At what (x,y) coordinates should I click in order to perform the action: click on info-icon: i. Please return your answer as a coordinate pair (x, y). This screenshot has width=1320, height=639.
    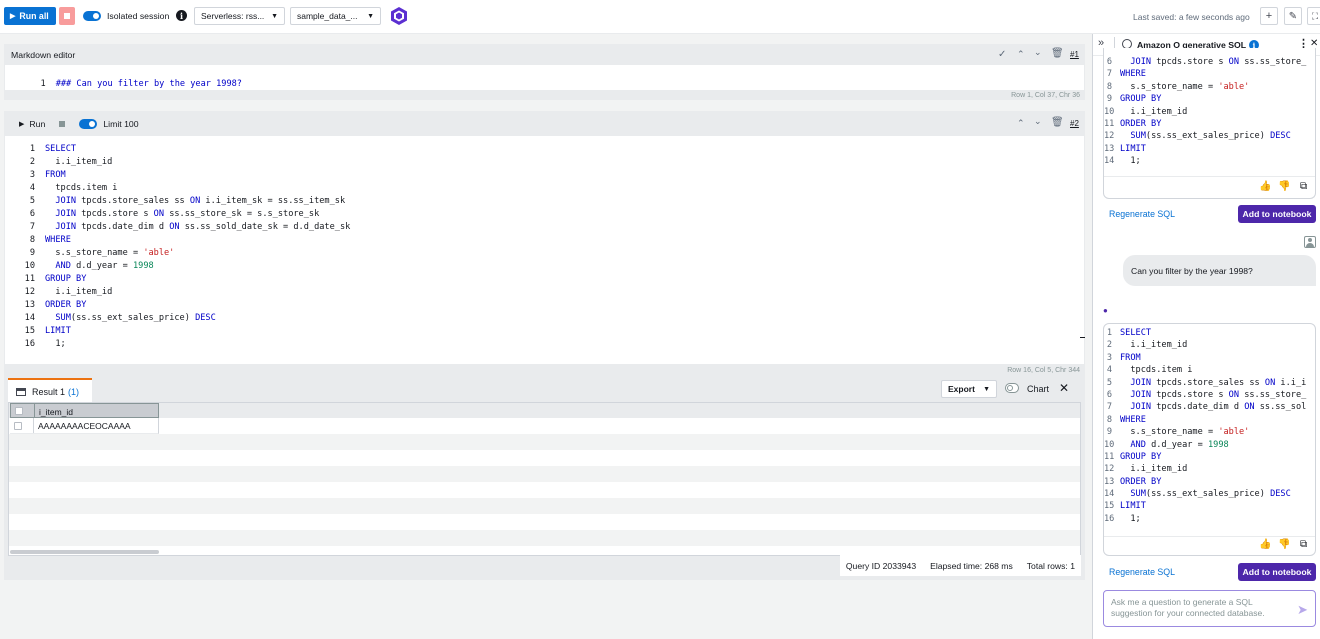
    Looking at the image, I should click on (181, 15).